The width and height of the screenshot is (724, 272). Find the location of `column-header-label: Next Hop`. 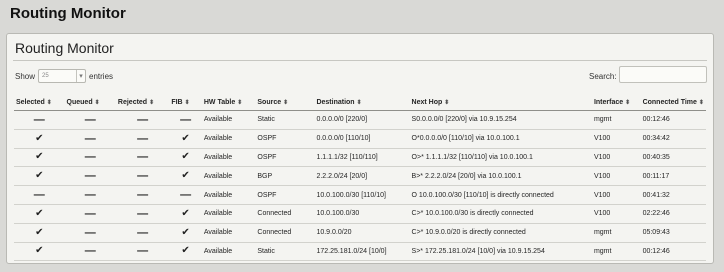

column-header-label: Next Hop is located at coordinates (427, 102).